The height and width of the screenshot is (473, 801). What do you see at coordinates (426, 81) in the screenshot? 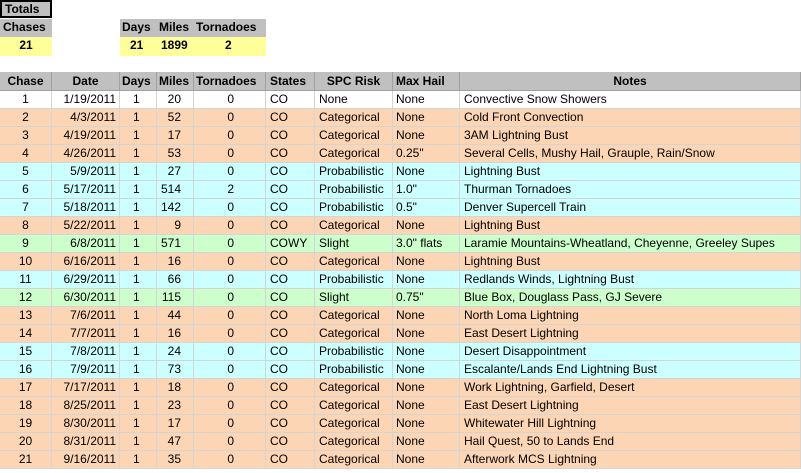
I see `column-header-max-hail: Max Hail` at bounding box center [426, 81].